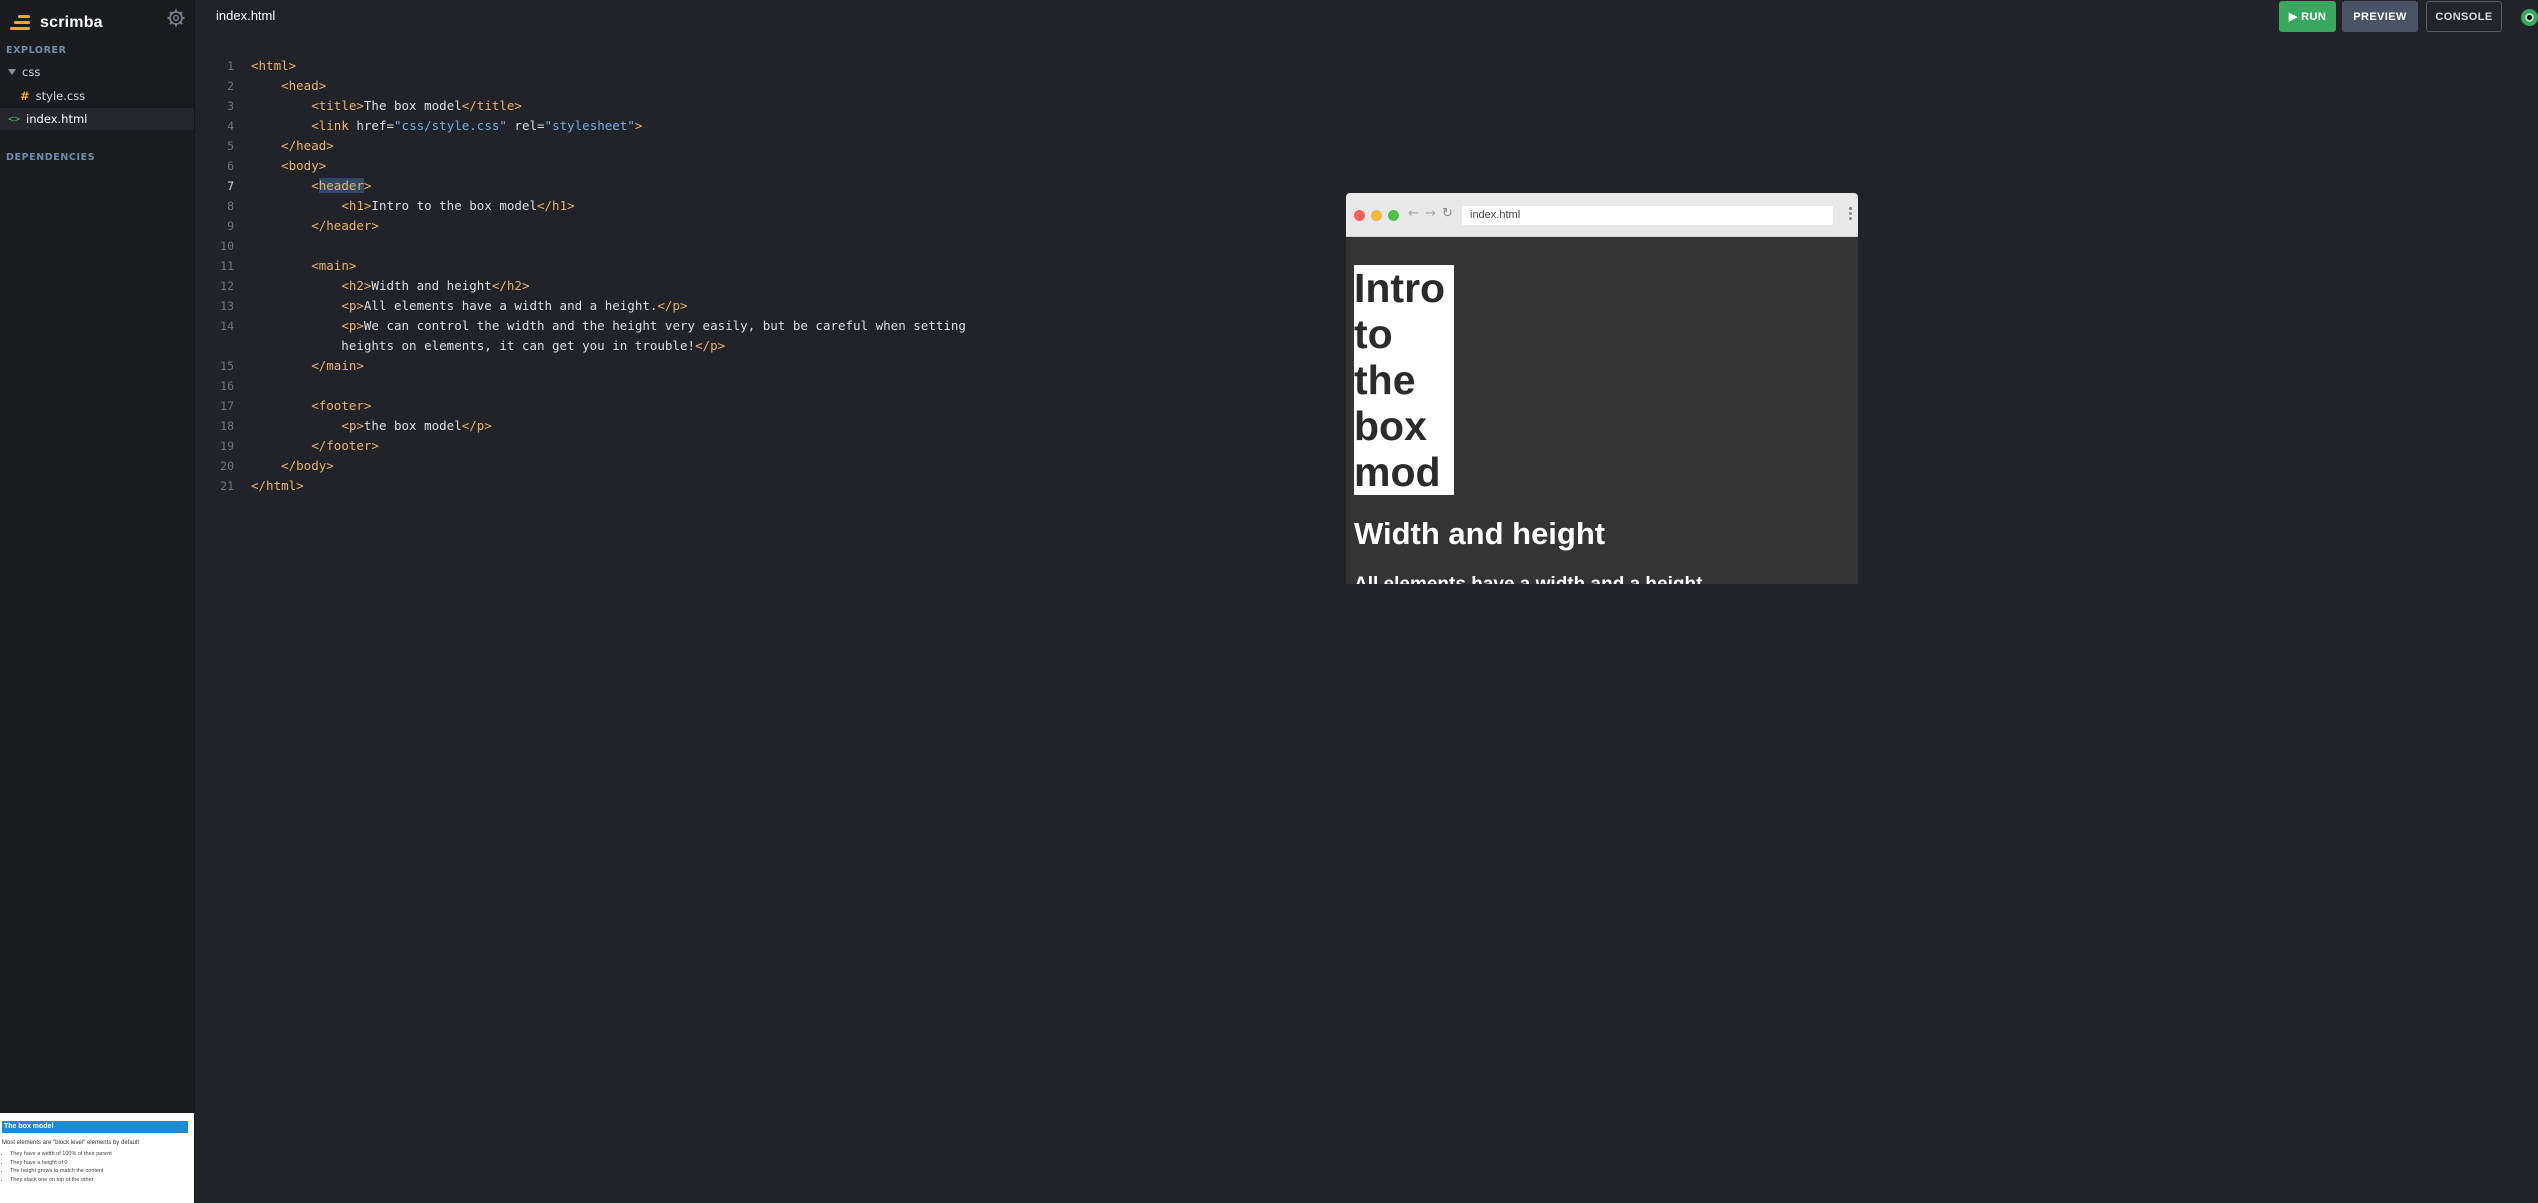  I want to click on code-text: <html>, so click(273, 66).